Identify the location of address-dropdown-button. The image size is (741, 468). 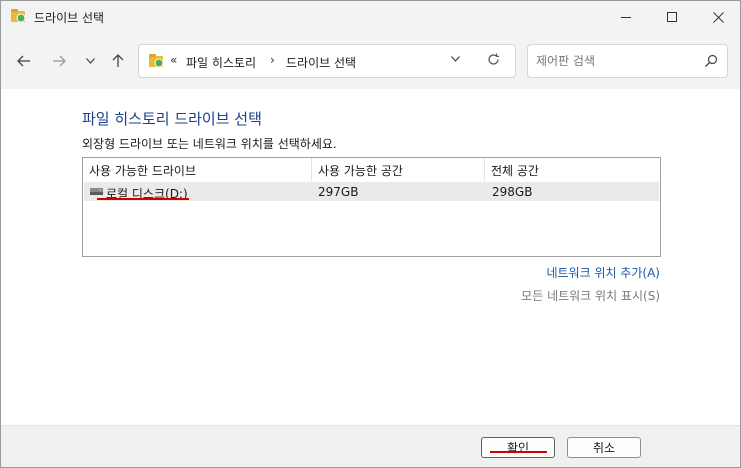
(455, 59).